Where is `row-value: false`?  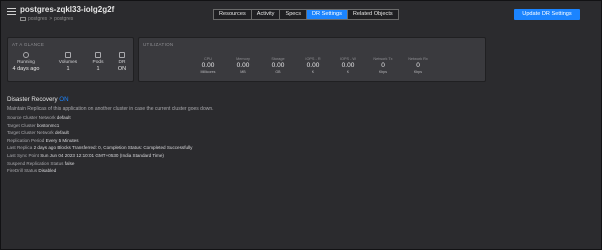 row-value: false is located at coordinates (69, 163).